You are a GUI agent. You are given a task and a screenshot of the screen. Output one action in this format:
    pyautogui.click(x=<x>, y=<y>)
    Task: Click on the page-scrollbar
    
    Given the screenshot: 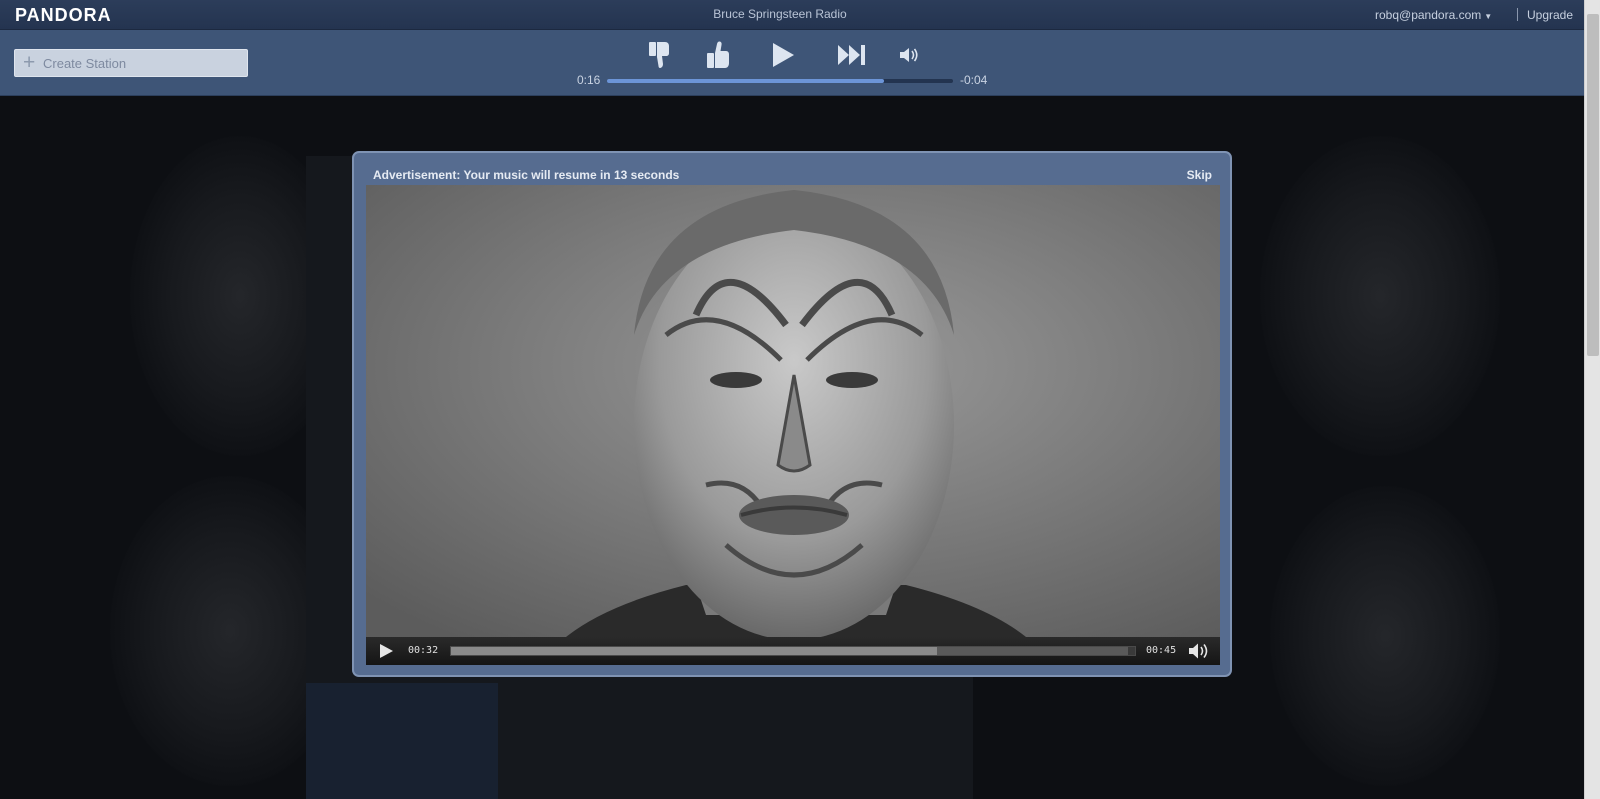 What is the action you would take?
    pyautogui.click(x=1592, y=399)
    